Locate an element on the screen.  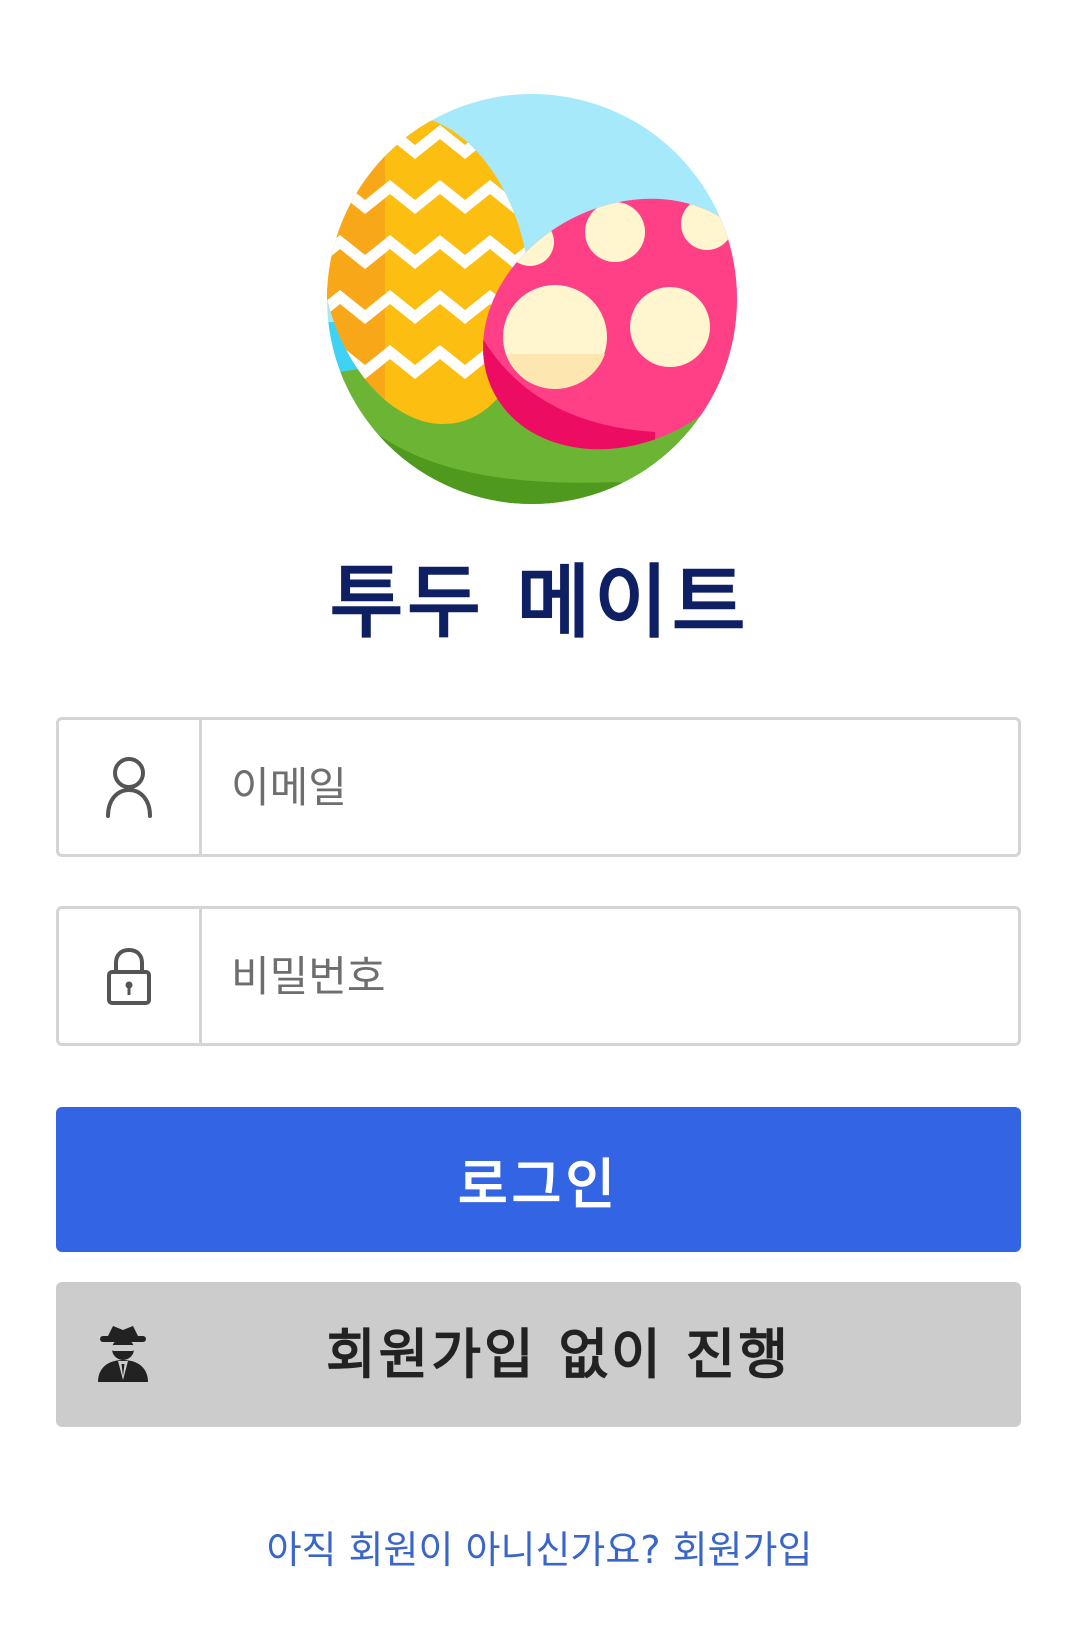
guest-continue-button: 회원가입 없이 진행 is located at coordinates (538, 1354).